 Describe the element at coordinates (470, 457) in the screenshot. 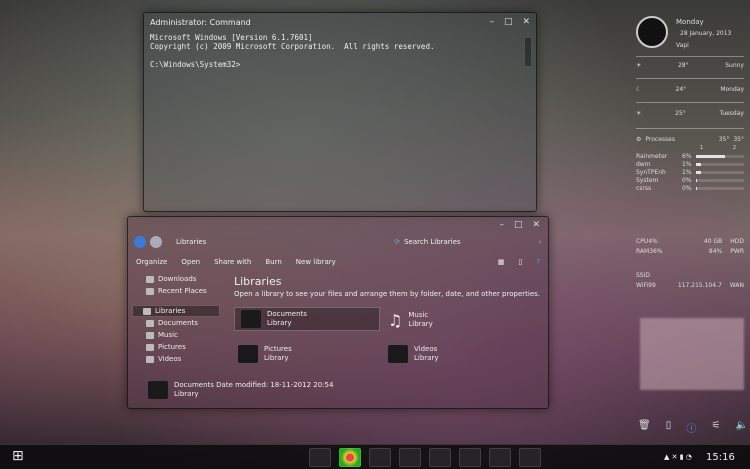

I see `mail-taskbar-icon` at that location.